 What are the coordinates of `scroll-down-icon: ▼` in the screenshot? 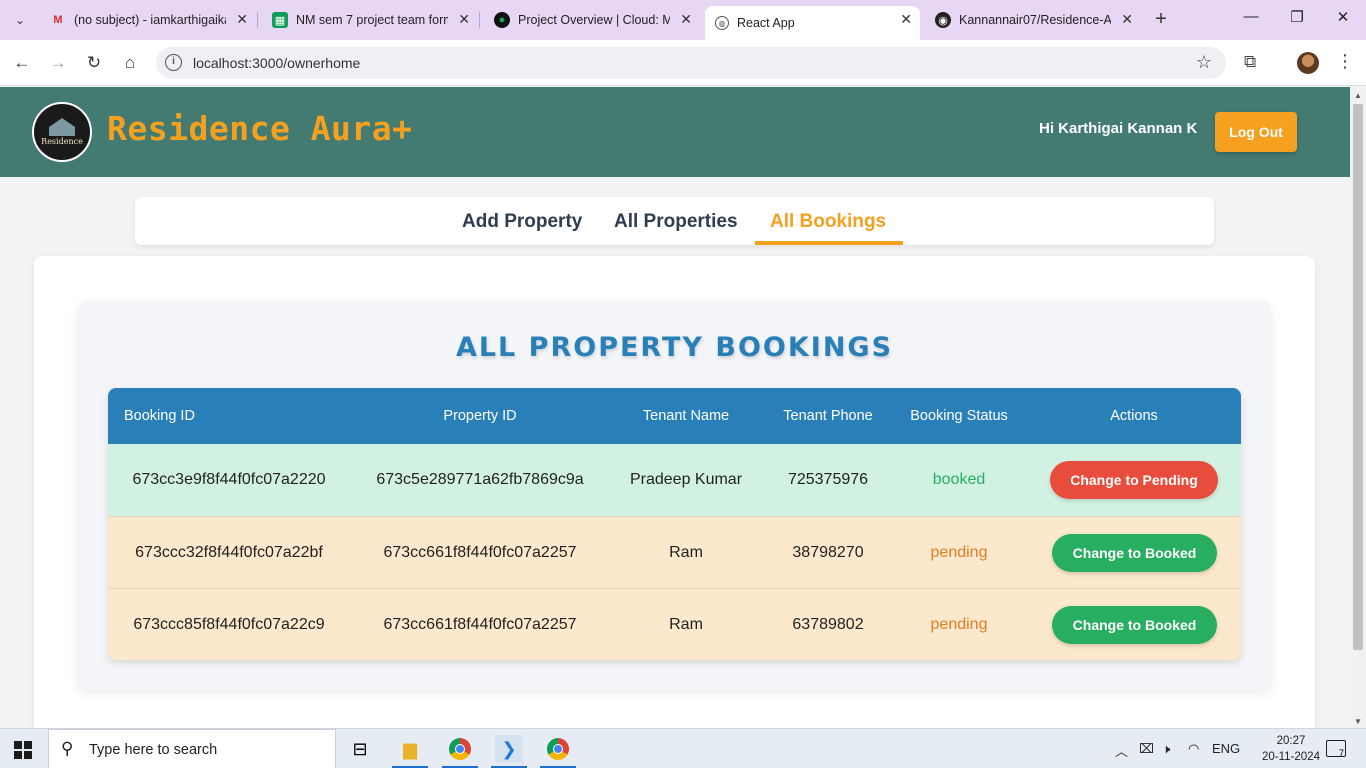 It's located at (1358, 721).